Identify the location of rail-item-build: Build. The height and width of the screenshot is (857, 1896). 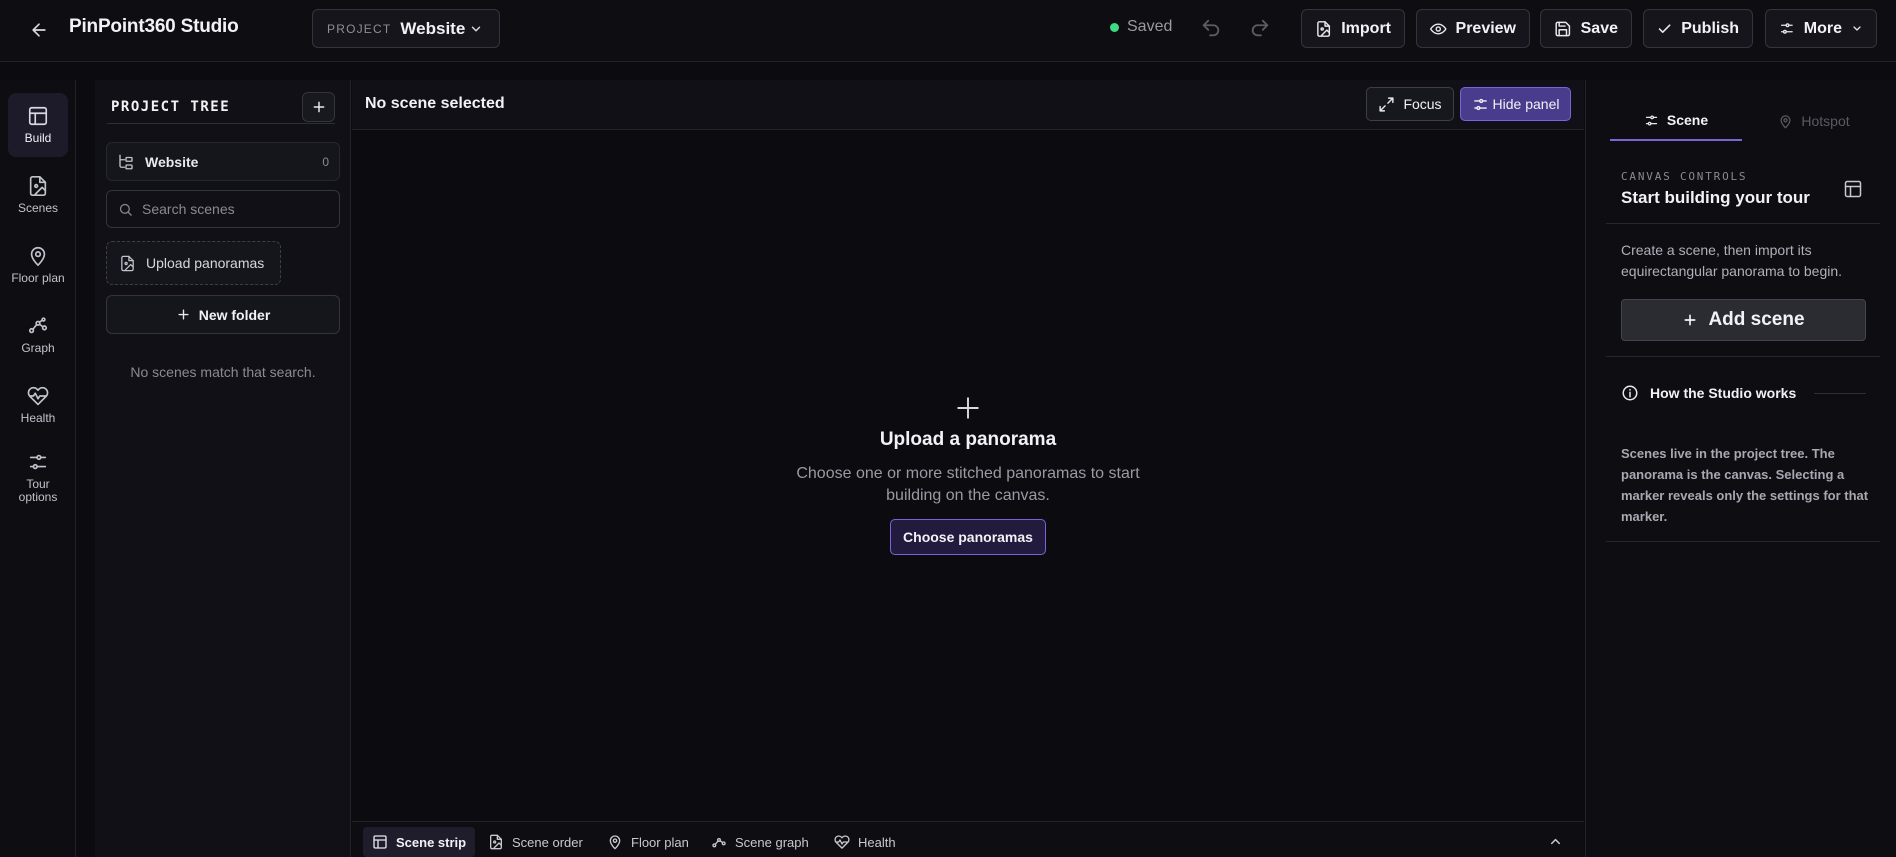
(38, 125).